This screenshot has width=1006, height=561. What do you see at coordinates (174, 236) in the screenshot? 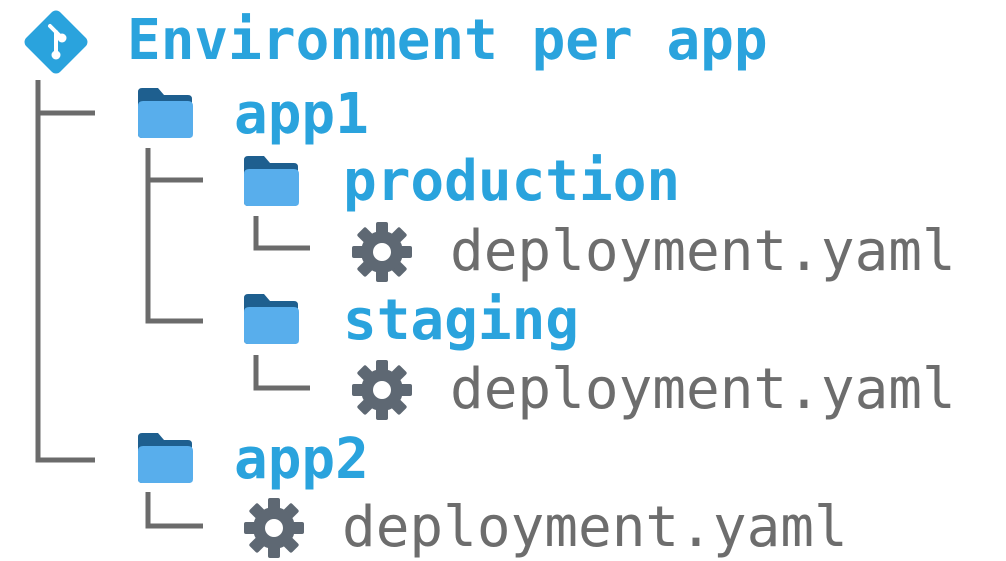
I see `app1-branch-connector` at bounding box center [174, 236].